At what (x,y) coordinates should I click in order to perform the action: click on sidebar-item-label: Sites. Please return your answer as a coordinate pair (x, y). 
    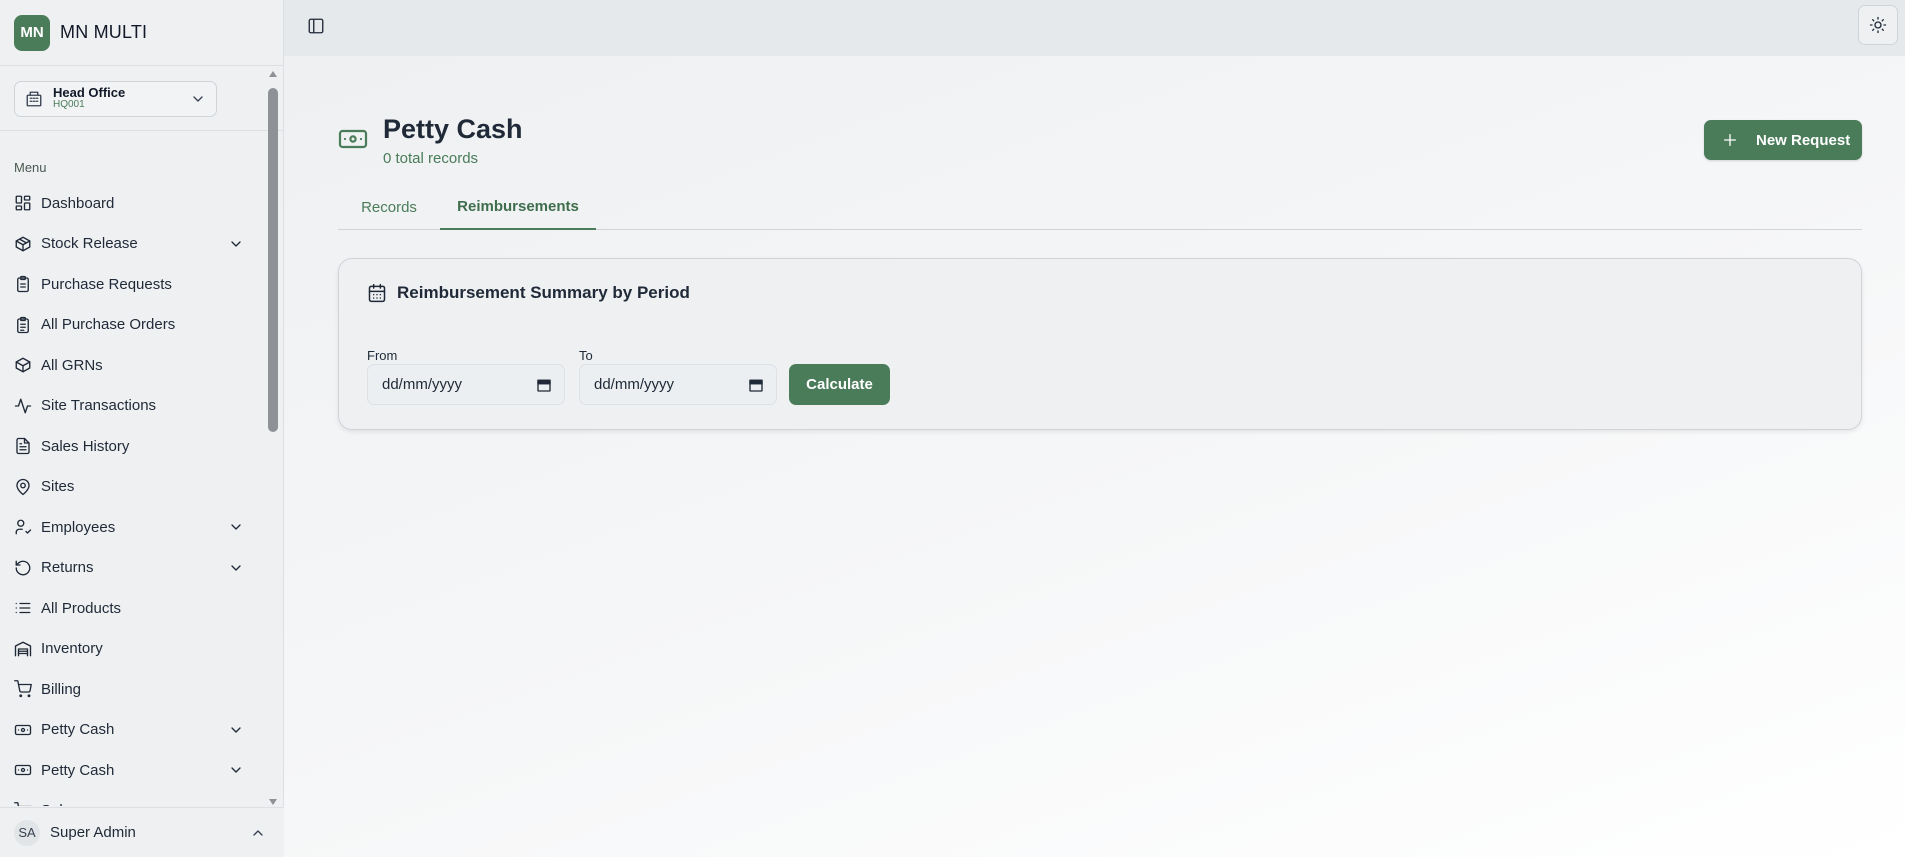
    Looking at the image, I should click on (58, 487).